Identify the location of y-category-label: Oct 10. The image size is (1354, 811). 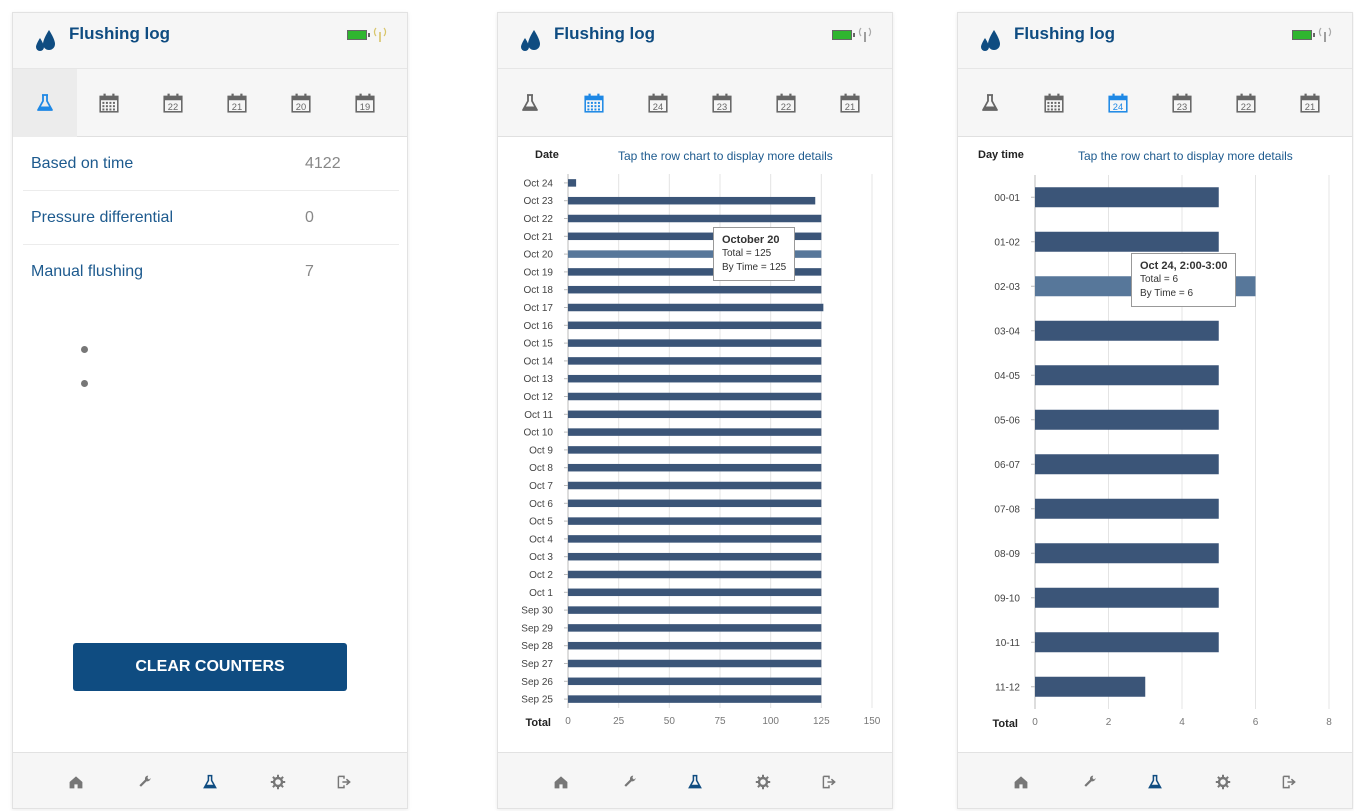
(539, 433).